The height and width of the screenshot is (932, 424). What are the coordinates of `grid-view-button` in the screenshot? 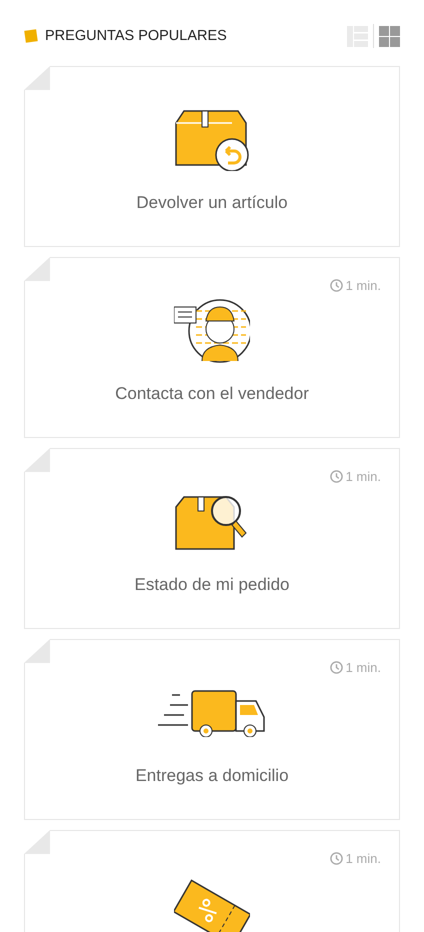 It's located at (389, 36).